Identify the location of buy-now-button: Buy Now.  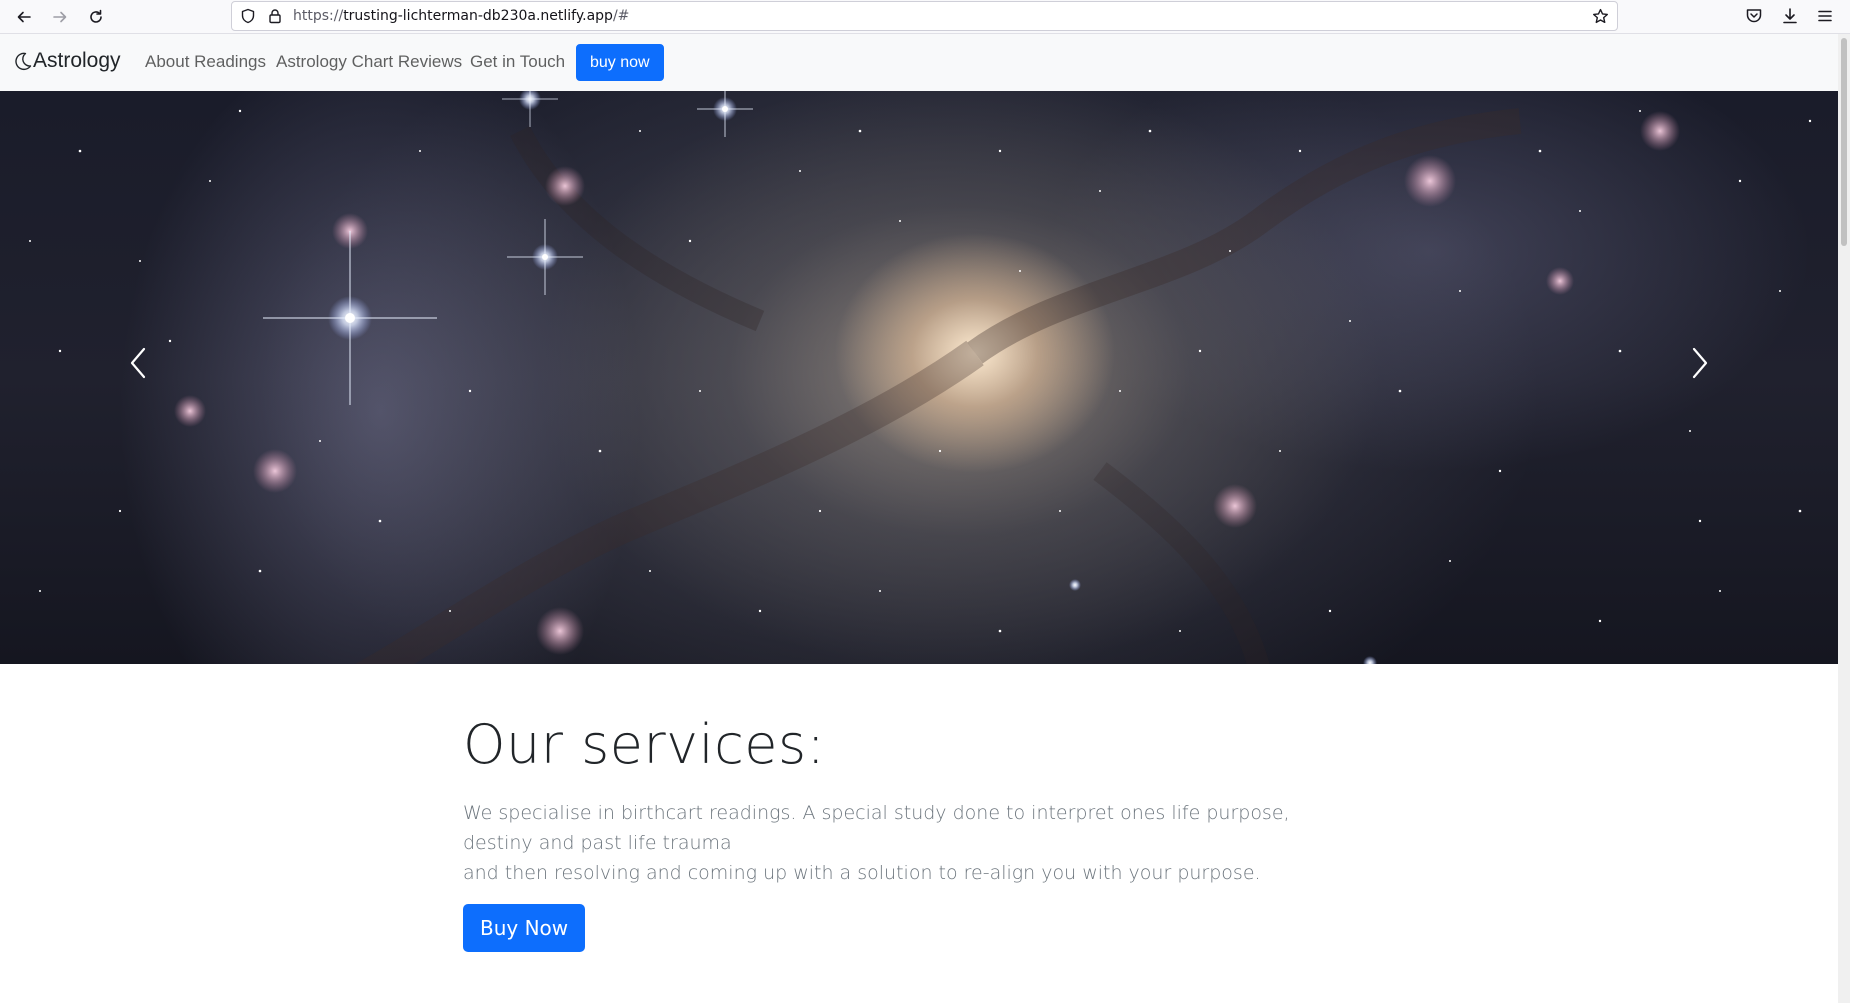
(524, 928).